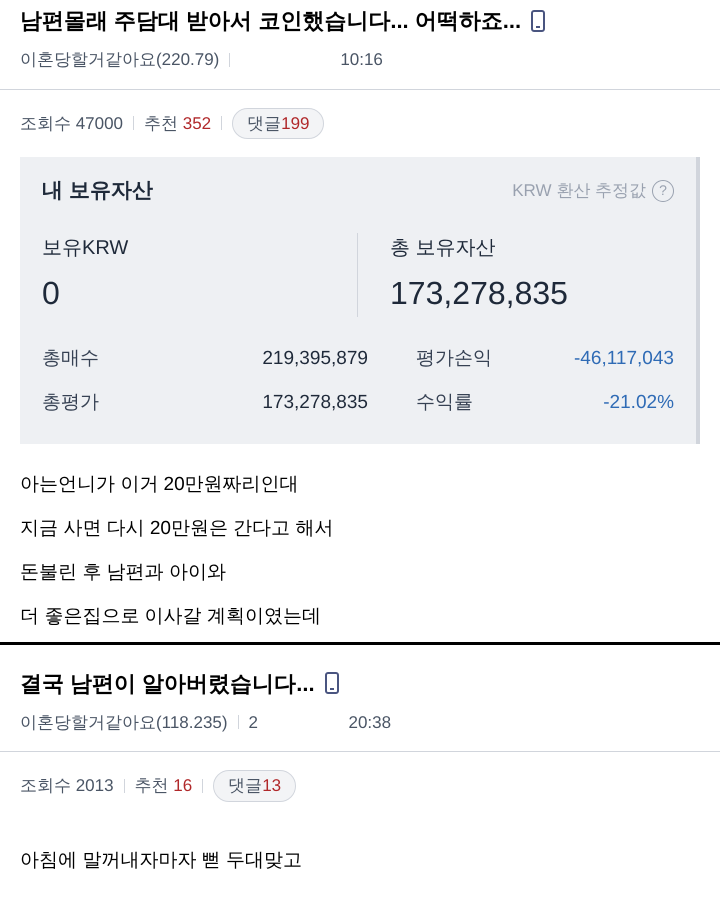  What do you see at coordinates (177, 528) in the screenshot?
I see `body-text: 지금 사면 다시 20만원은 간다고 해서` at bounding box center [177, 528].